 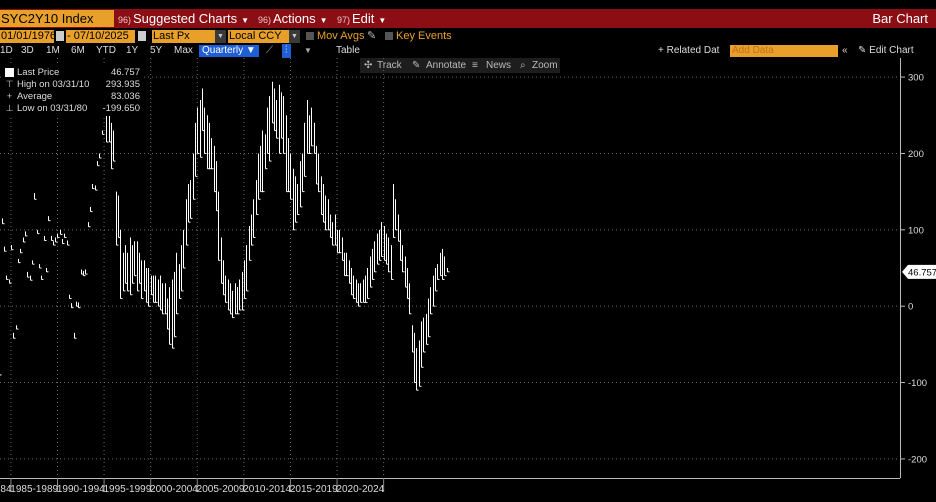 What do you see at coordinates (34, 489) in the screenshot?
I see `x-tick-label: 1985-1989` at bounding box center [34, 489].